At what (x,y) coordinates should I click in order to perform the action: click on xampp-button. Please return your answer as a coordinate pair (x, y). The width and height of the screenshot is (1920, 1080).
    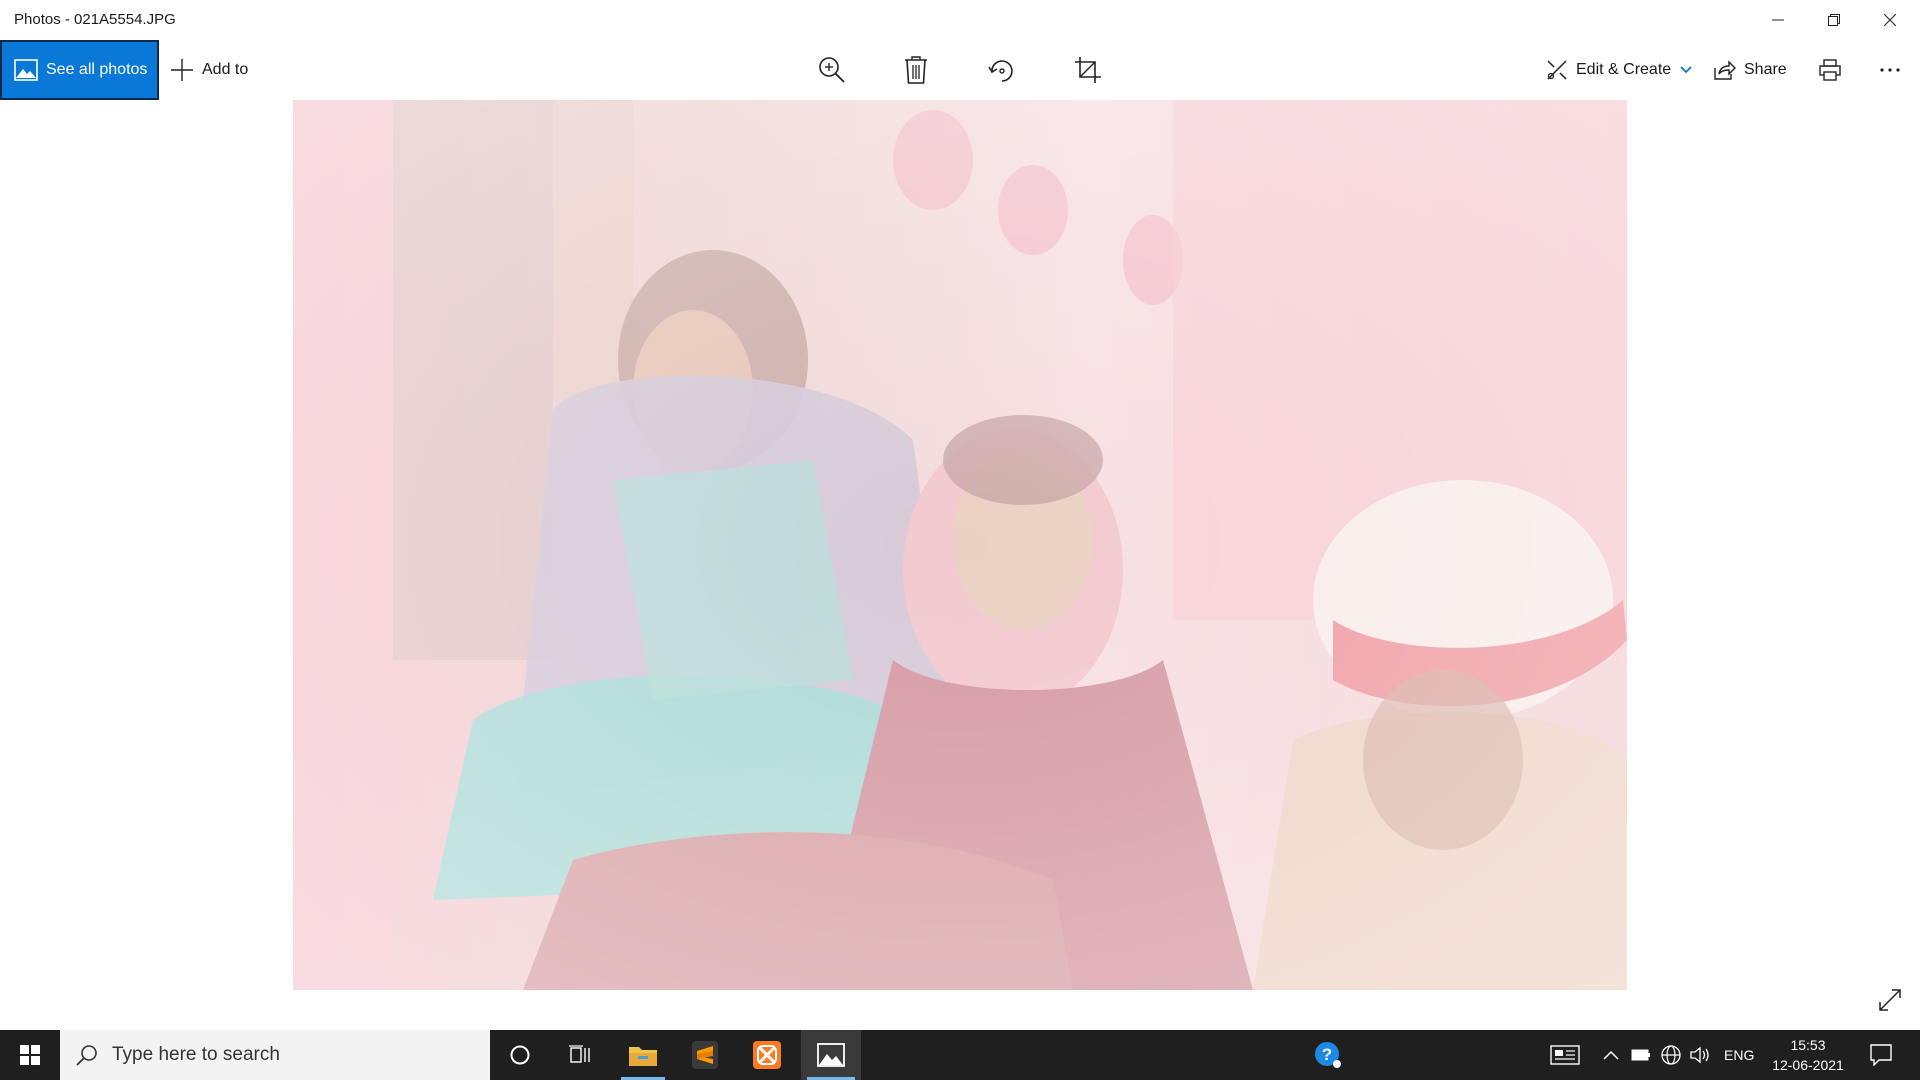
    Looking at the image, I should click on (767, 1055).